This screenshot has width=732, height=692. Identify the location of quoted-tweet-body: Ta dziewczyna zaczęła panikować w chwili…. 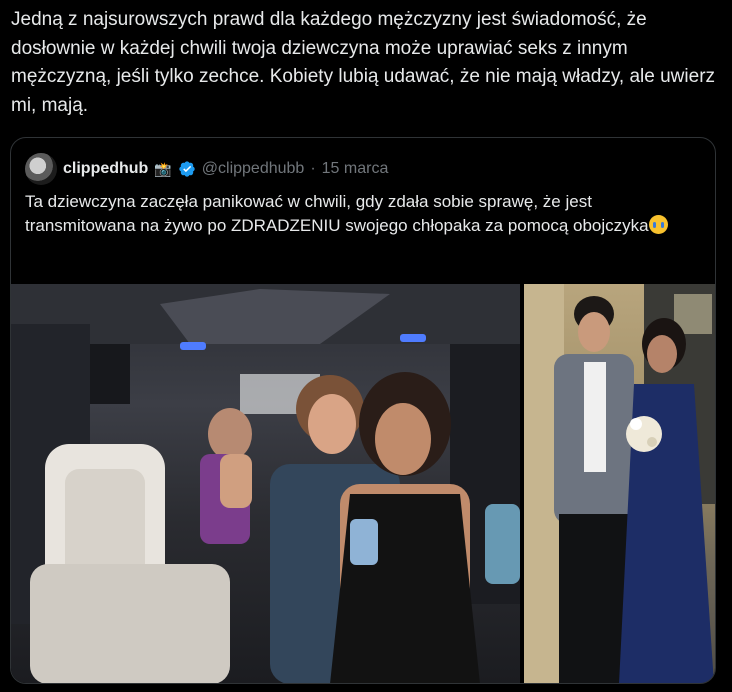
(337, 213).